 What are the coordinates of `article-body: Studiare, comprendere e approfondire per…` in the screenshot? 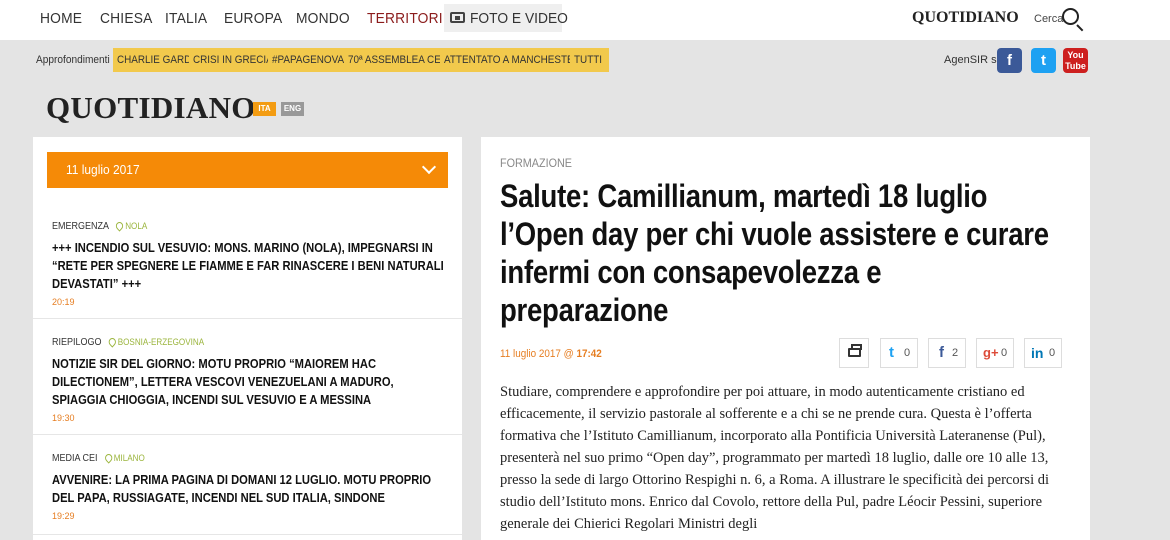 It's located at (774, 458).